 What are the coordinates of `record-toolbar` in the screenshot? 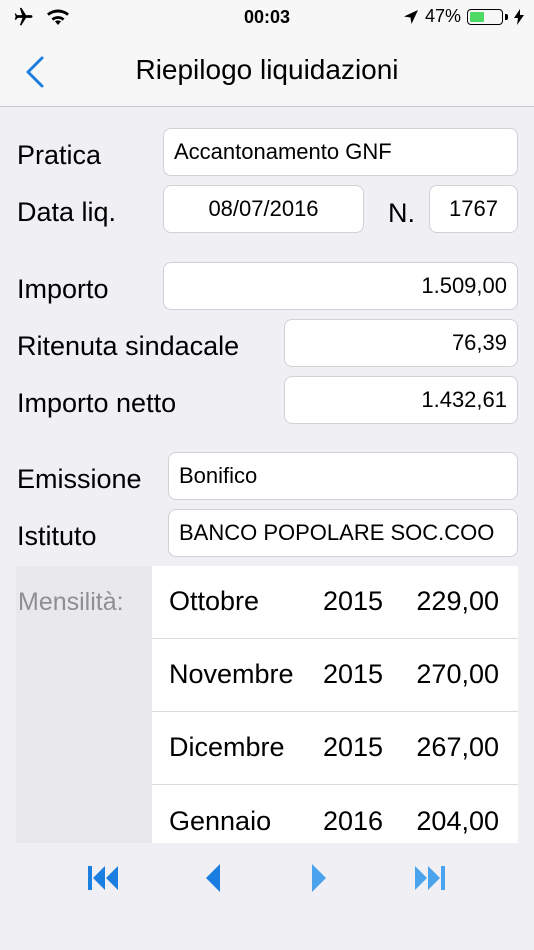 It's located at (267, 878).